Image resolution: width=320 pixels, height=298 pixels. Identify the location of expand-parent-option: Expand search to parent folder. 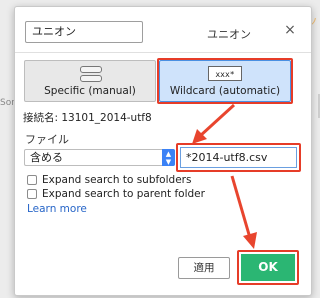
(116, 193).